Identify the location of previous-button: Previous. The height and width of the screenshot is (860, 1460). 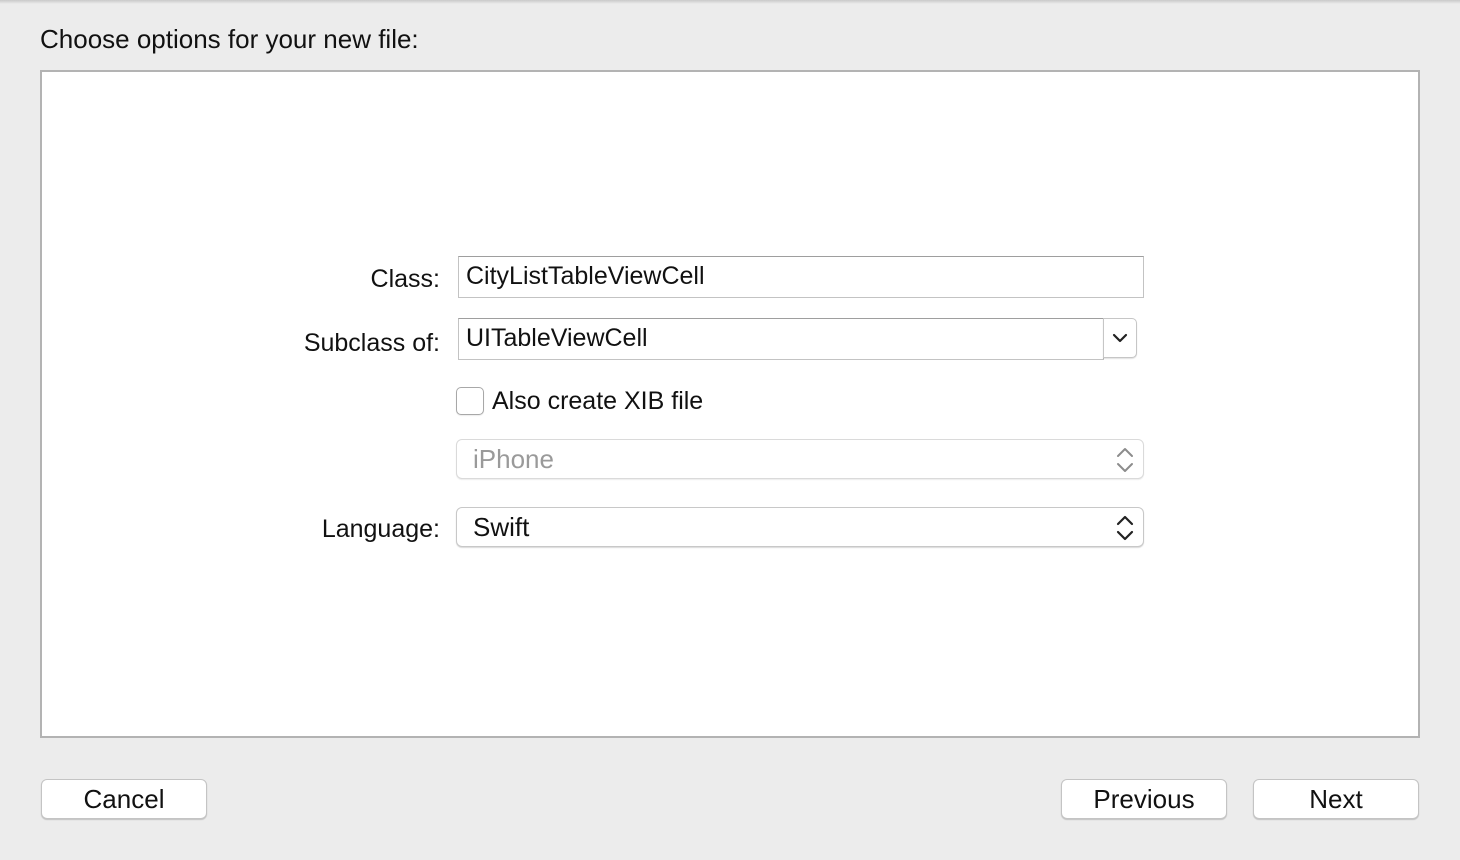
(1144, 799).